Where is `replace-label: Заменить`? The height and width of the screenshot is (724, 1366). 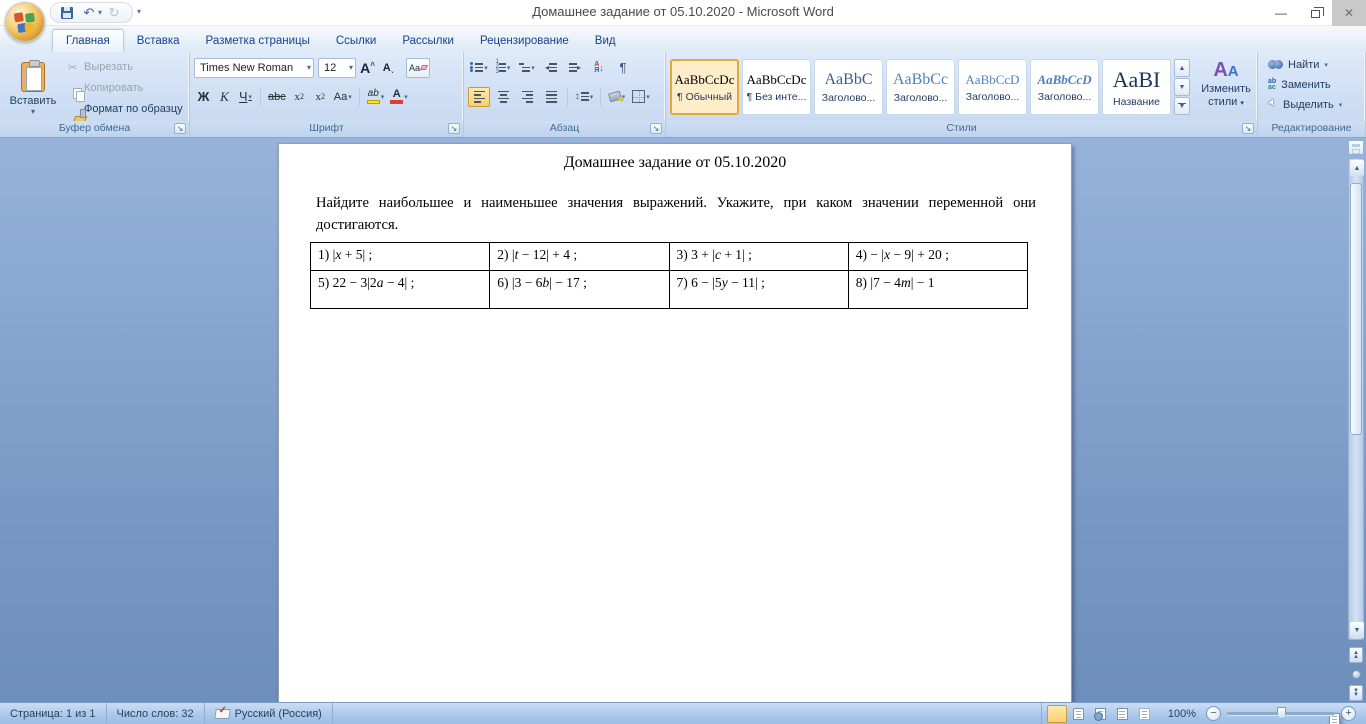
replace-label: Заменить is located at coordinates (1306, 85).